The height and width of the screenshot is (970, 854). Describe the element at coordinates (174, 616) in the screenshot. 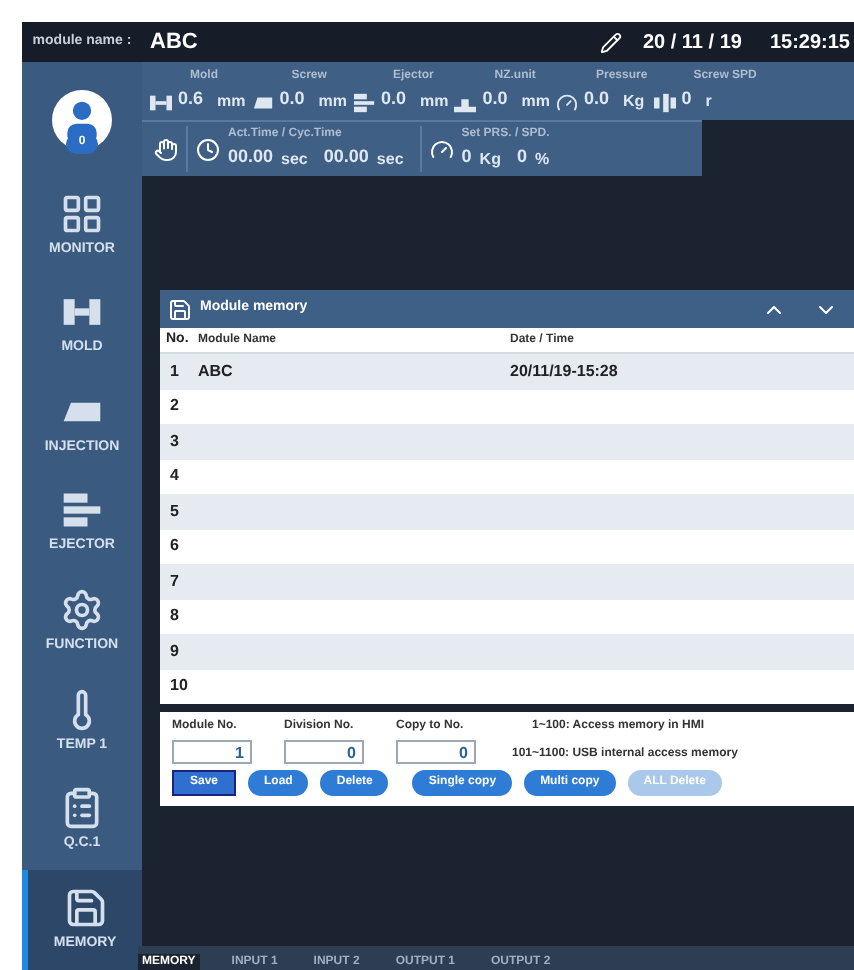

I see `table-cell-text: 8` at that location.